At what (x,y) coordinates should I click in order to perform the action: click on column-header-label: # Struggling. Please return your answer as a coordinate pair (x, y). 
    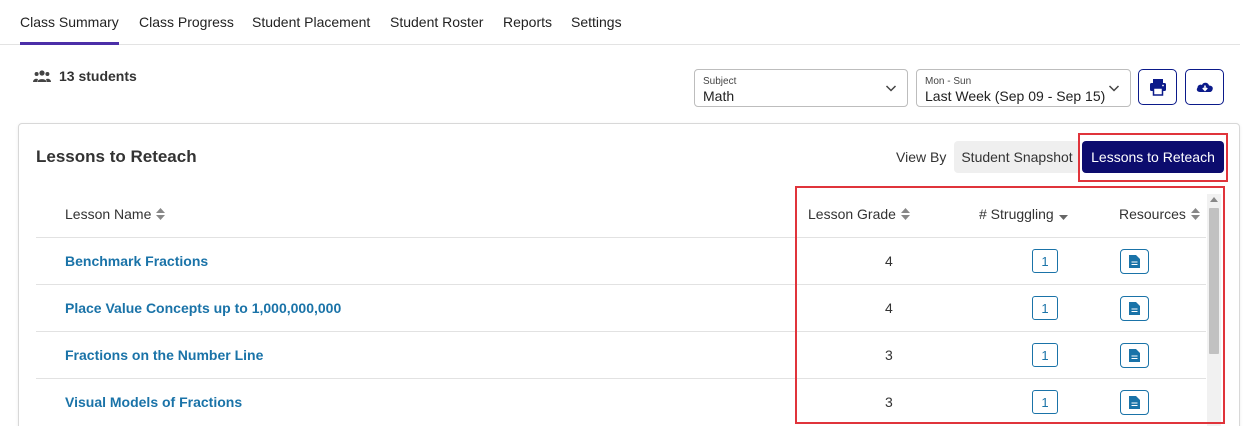
    Looking at the image, I should click on (1016, 214).